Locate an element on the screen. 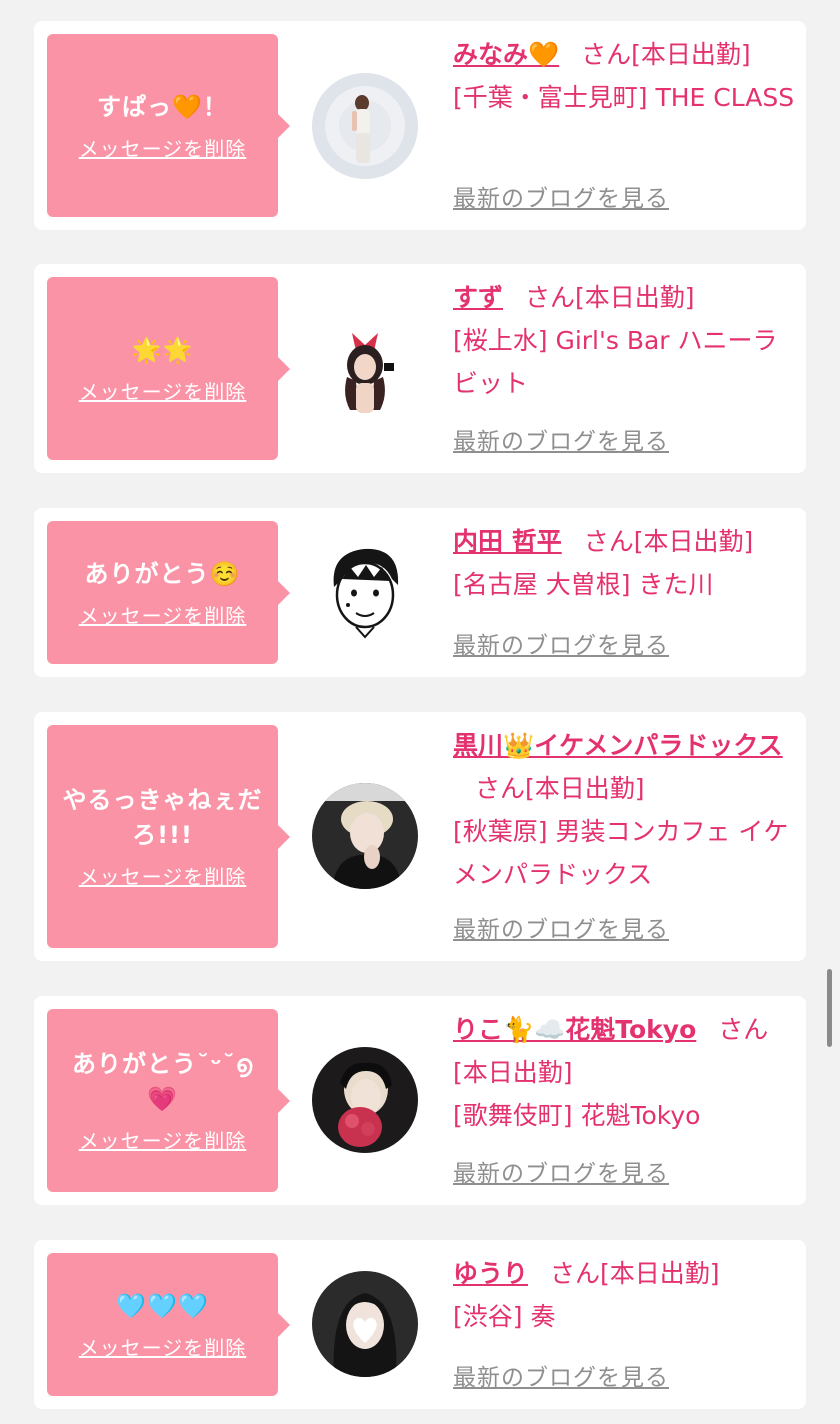  sender-name-link: みなみ🧡 is located at coordinates (506, 54).